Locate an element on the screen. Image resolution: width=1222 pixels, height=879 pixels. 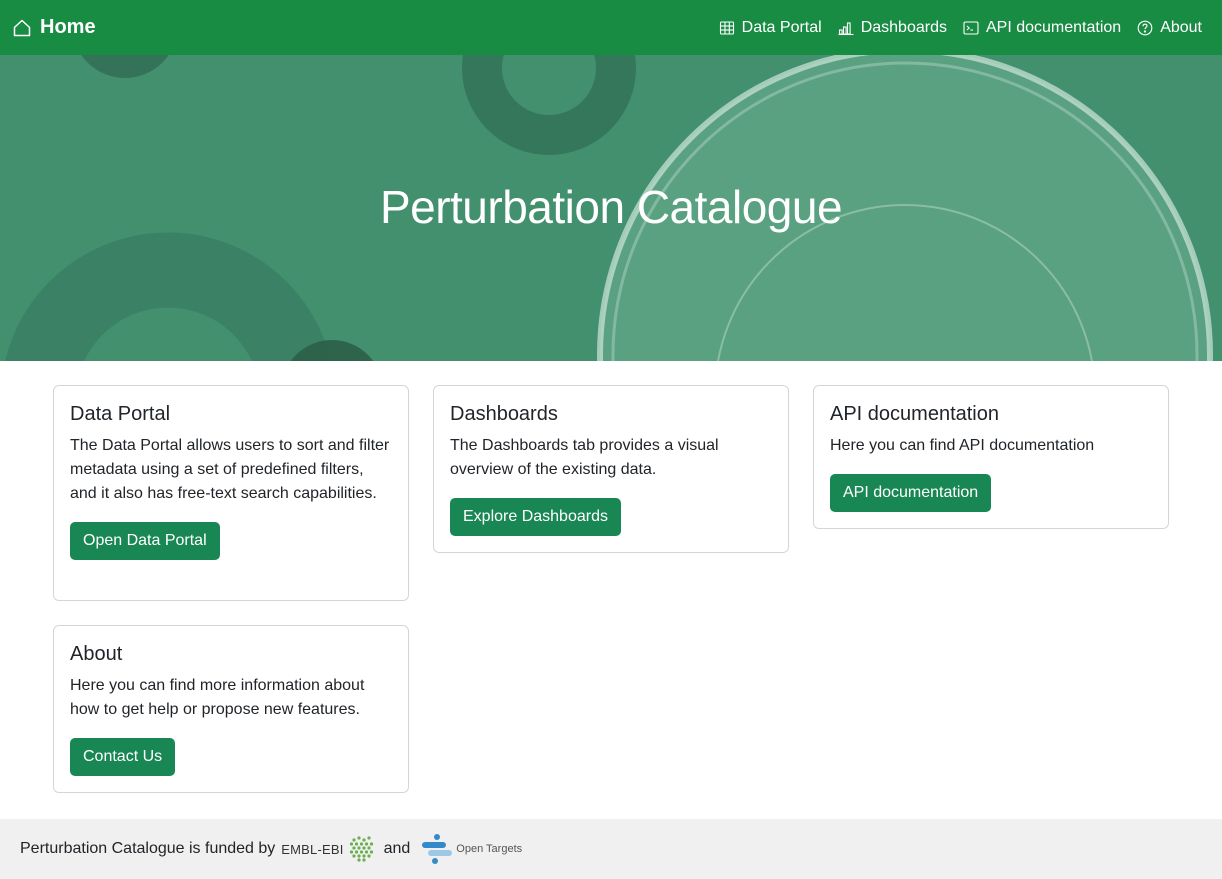
page-title: Perturbation Catalogue is located at coordinates (611, 207).